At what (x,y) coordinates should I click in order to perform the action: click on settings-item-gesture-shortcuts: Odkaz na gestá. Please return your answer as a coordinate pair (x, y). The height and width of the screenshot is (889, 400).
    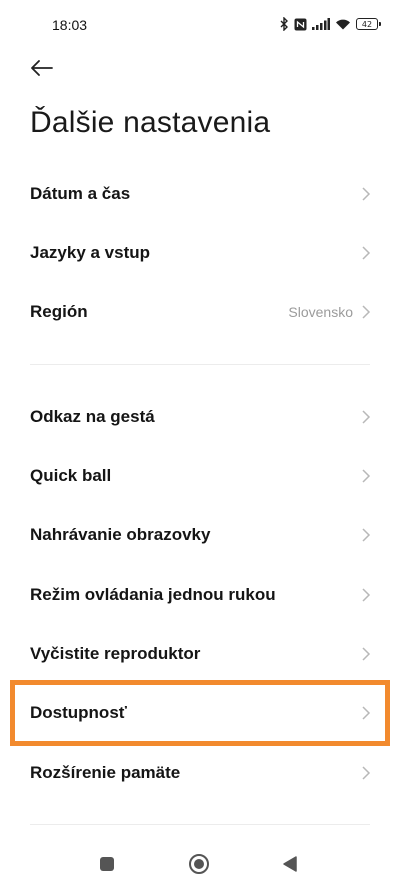
    Looking at the image, I should click on (200, 417).